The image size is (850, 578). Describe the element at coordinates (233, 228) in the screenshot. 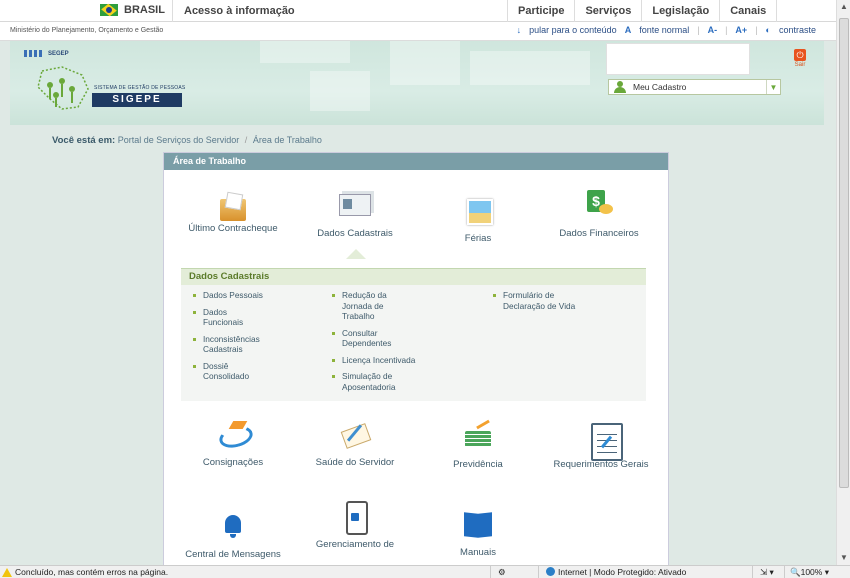

I see `tile-label: Último Contracheque` at that location.